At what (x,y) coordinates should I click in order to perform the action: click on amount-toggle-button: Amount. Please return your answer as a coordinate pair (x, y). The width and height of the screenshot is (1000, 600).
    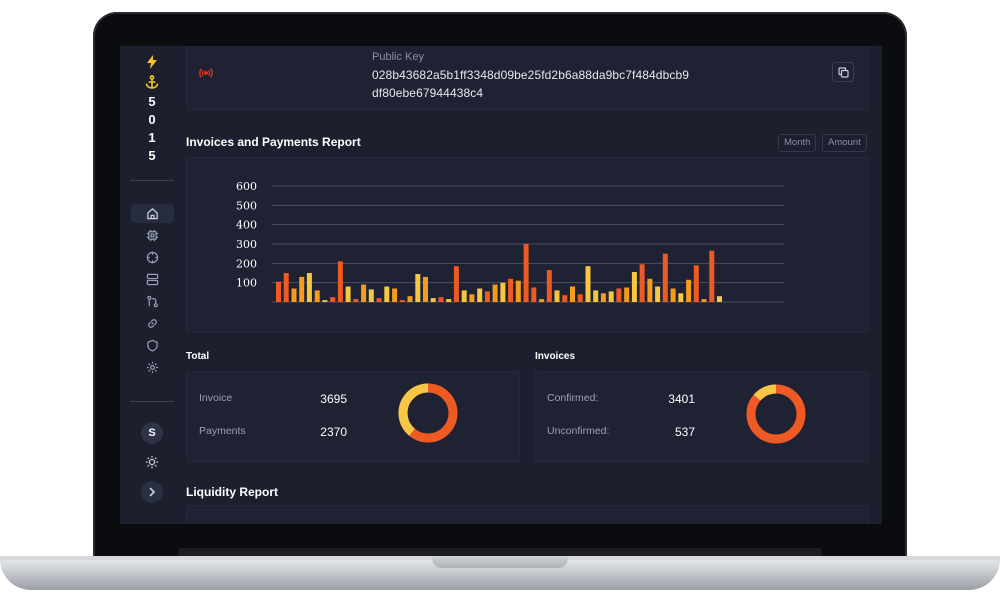
    Looking at the image, I should click on (844, 143).